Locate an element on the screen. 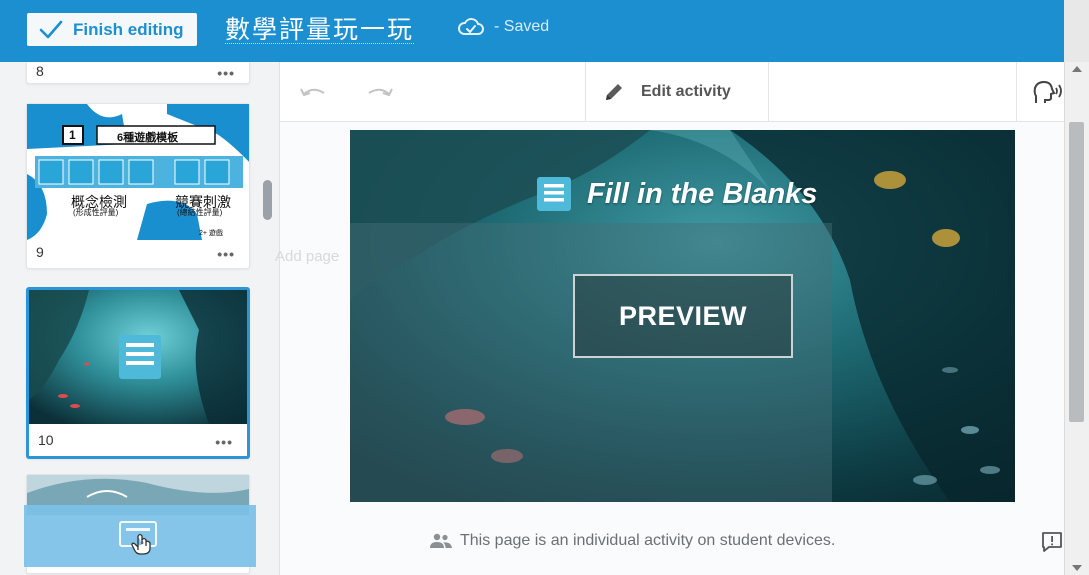 Image resolution: width=1089 pixels, height=575 pixels. finish-editing-label: Finish editing is located at coordinates (128, 29).